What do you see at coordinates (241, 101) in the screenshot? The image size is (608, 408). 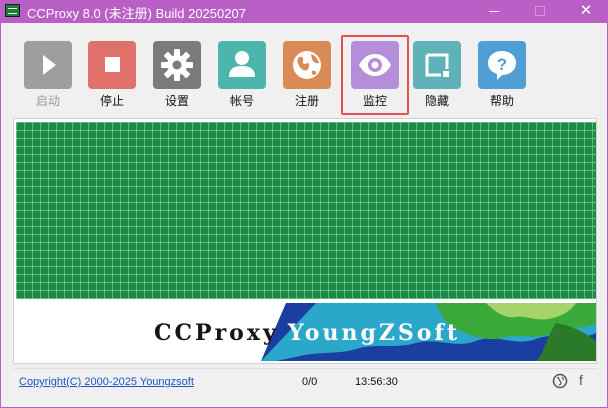 I see `account-button-label: 帐号` at bounding box center [241, 101].